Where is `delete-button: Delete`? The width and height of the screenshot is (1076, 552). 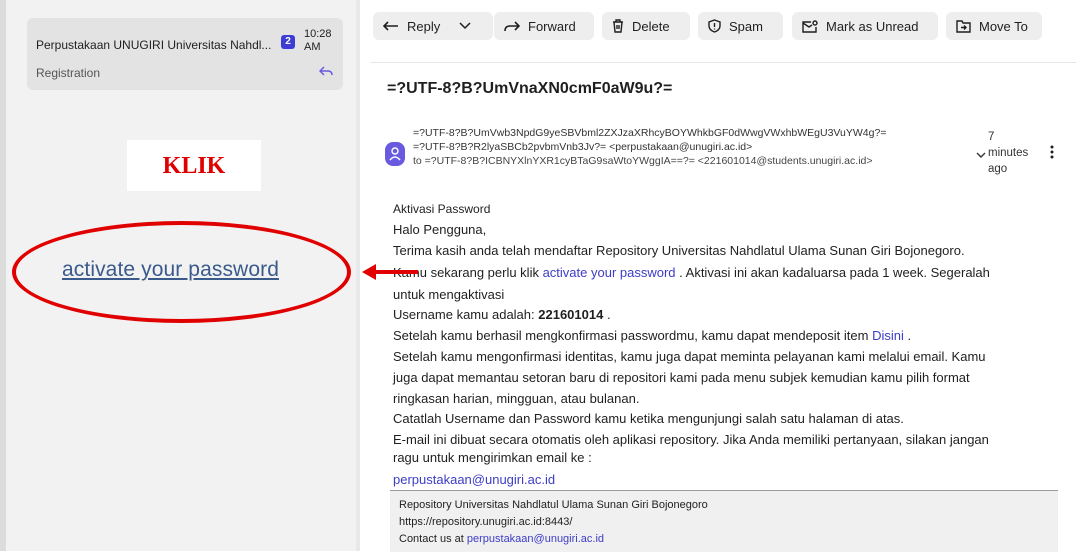
delete-button: Delete is located at coordinates (646, 26).